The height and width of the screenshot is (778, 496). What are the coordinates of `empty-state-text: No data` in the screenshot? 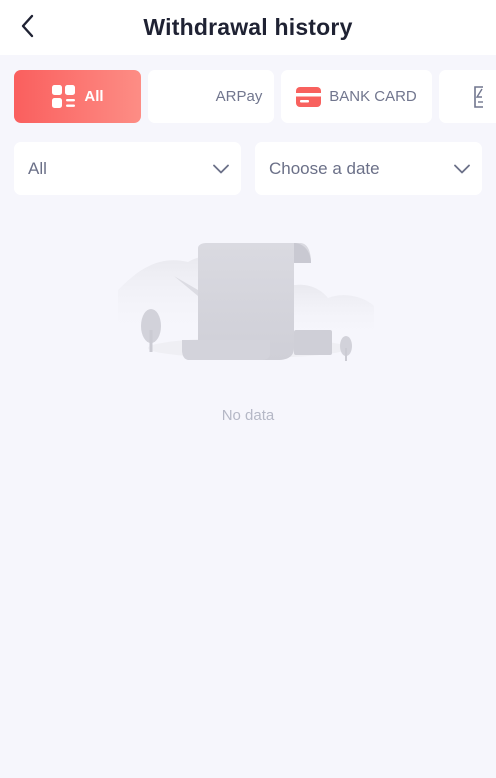 It's located at (248, 415).